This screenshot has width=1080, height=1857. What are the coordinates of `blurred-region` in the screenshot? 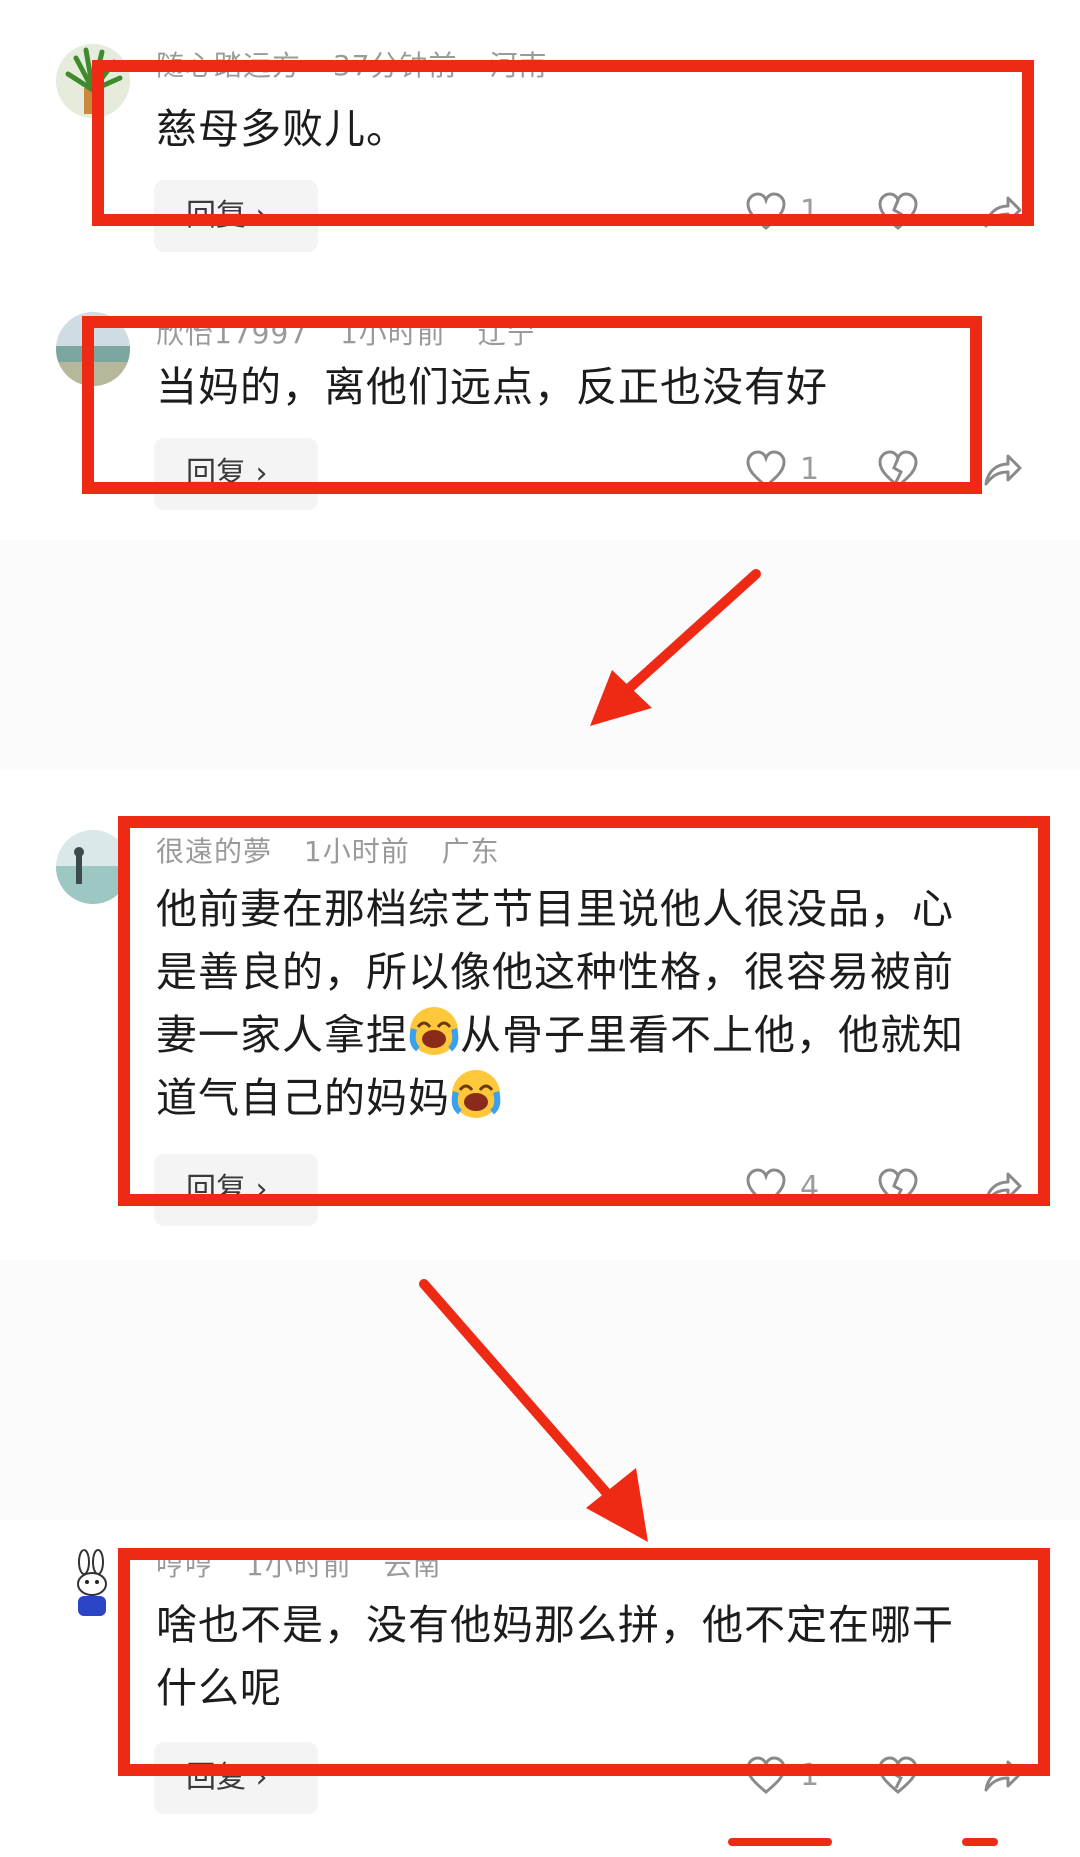 It's located at (540, 655).